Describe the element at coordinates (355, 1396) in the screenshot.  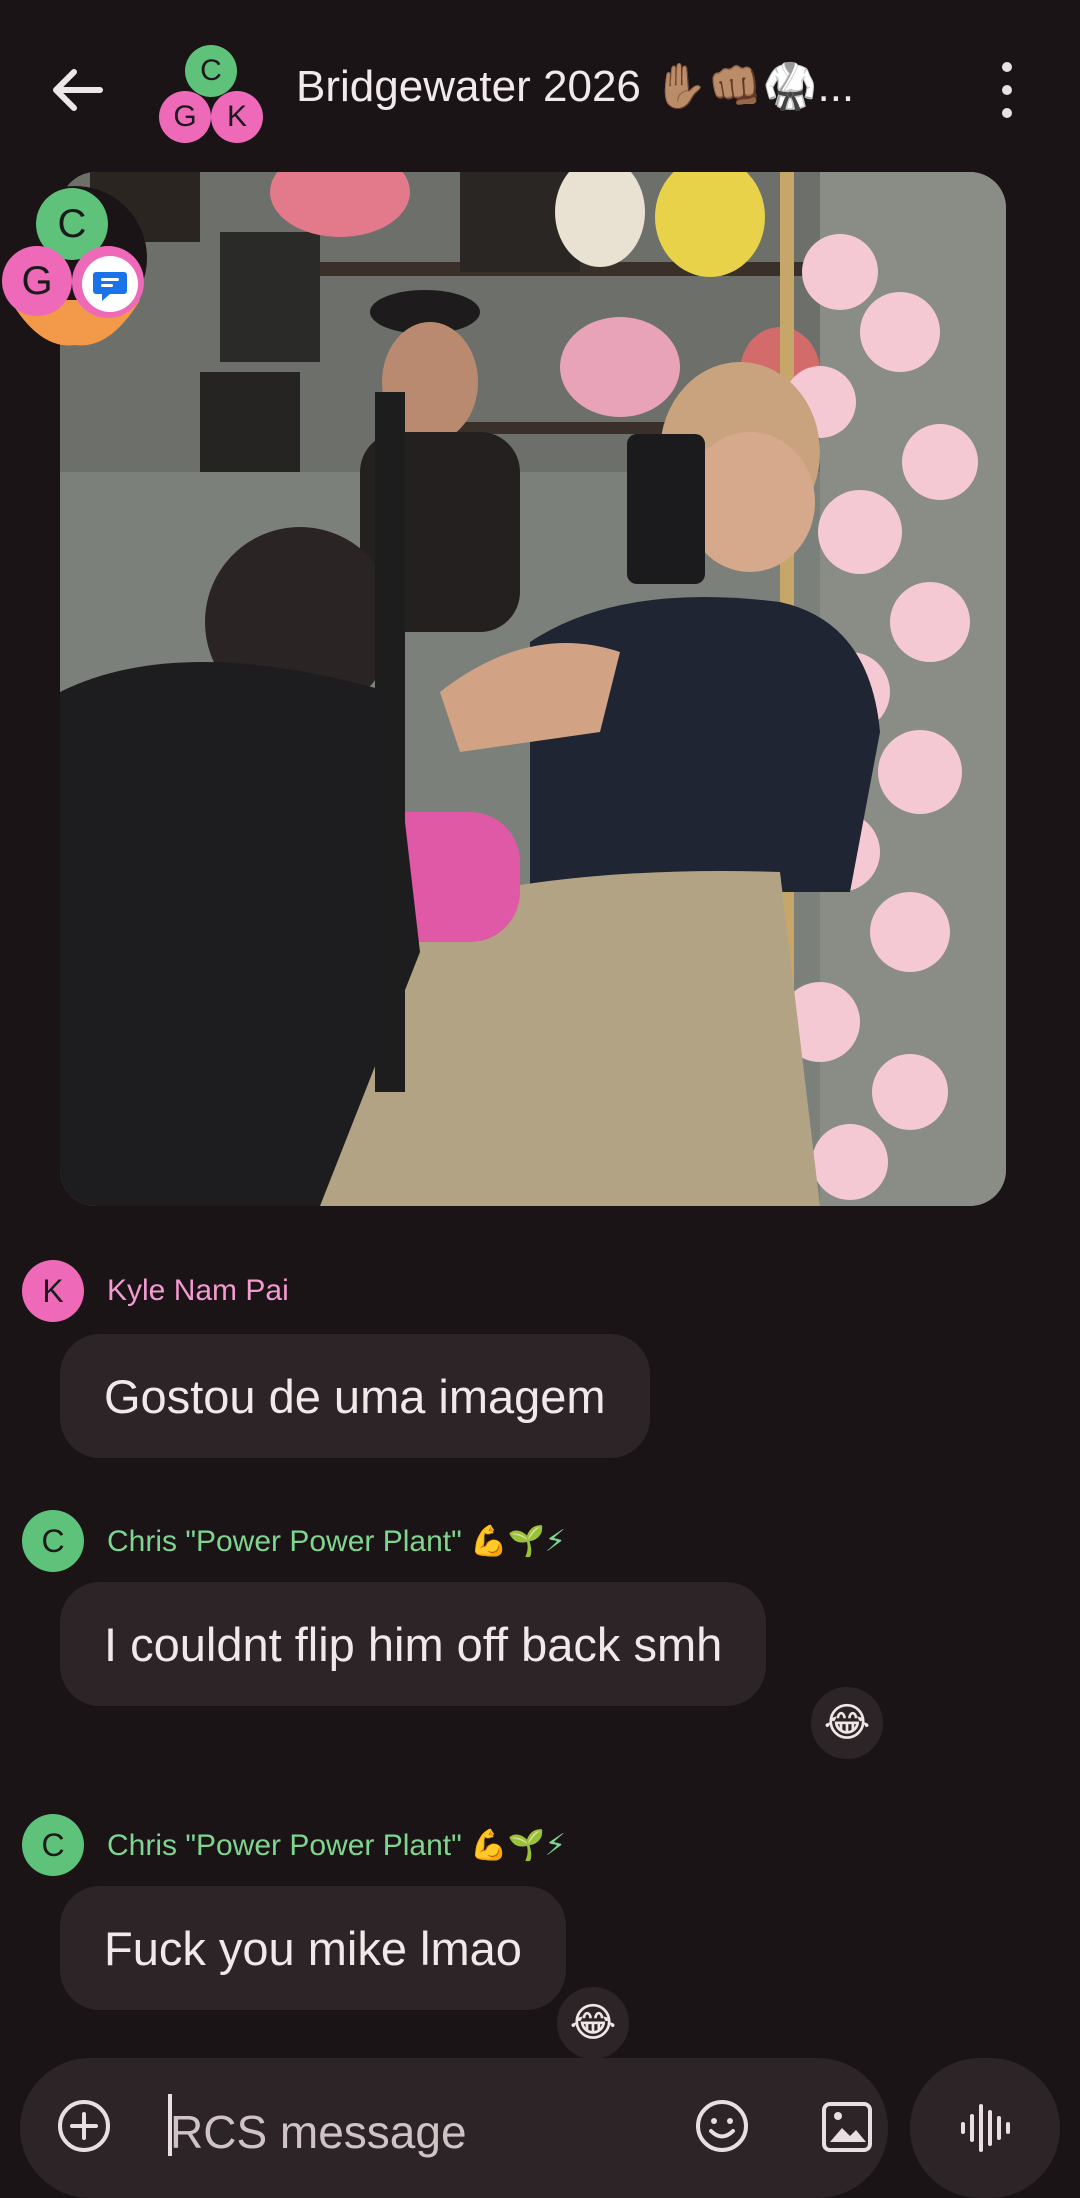
I see `message-bubble: Gostou de uma imagem` at that location.